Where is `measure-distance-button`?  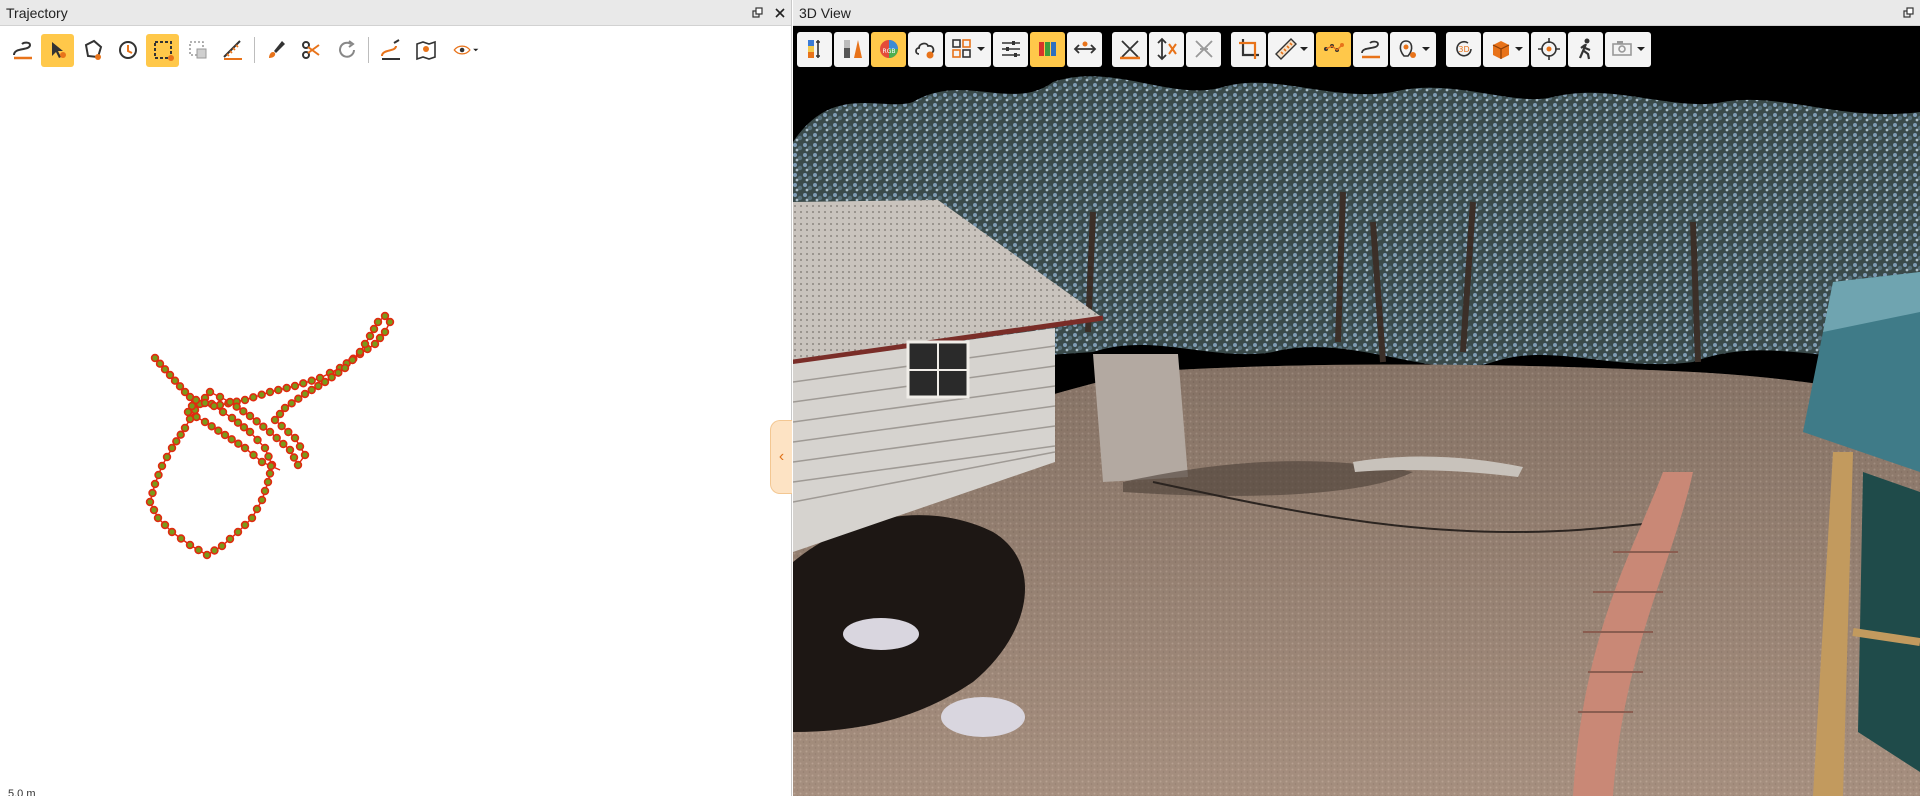
measure-distance-button is located at coordinates (1084, 49).